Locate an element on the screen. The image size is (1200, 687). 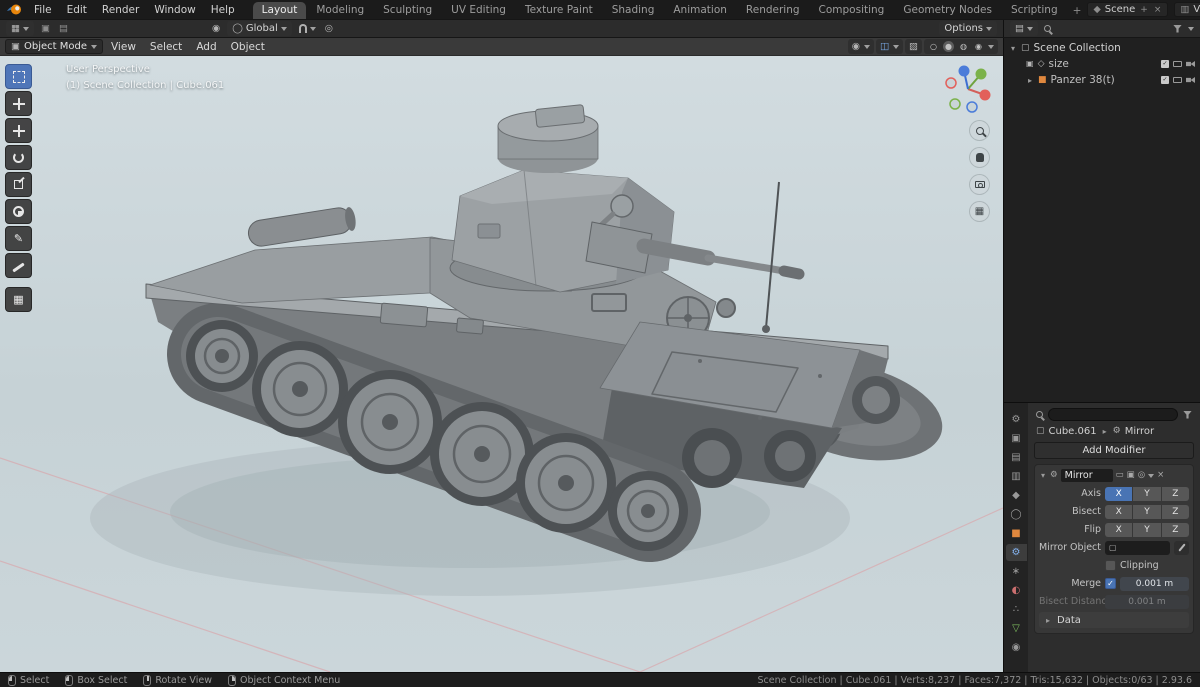
material-shading-icon: ◍ is located at coordinates (963, 46).